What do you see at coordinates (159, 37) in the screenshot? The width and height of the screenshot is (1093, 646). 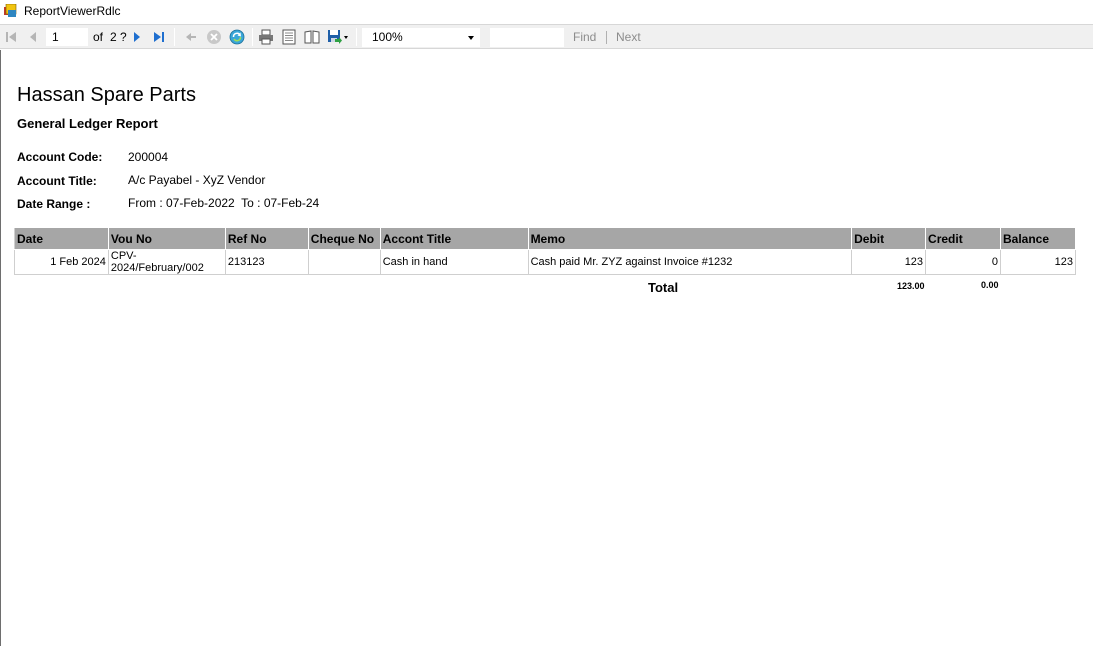 I see `last-page-icon` at bounding box center [159, 37].